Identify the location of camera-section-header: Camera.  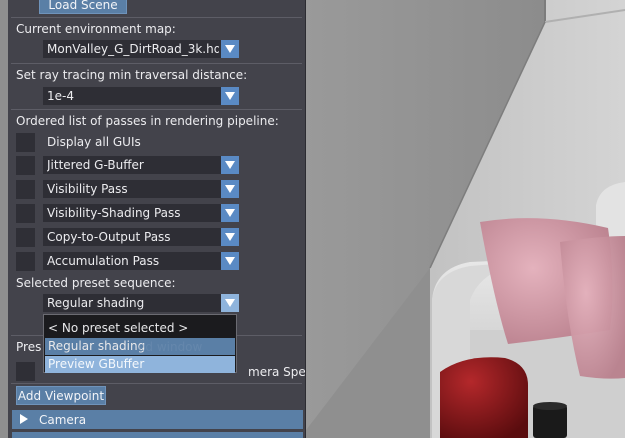
(157, 419).